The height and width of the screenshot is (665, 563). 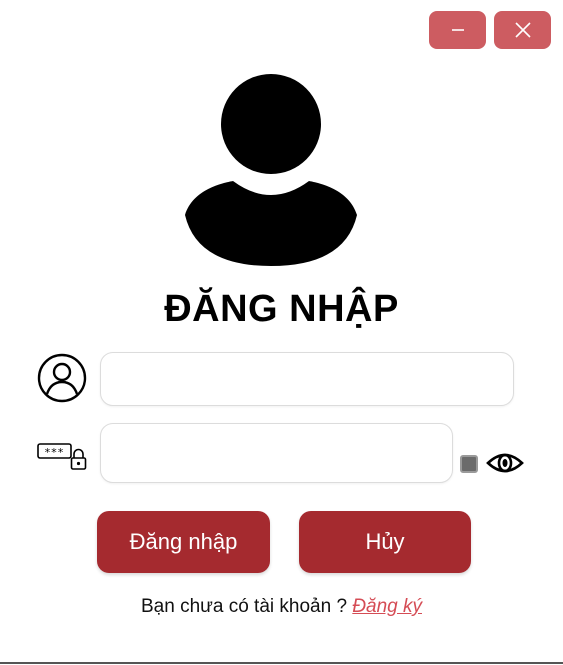 I want to click on user-circle-icon, so click(x=62, y=378).